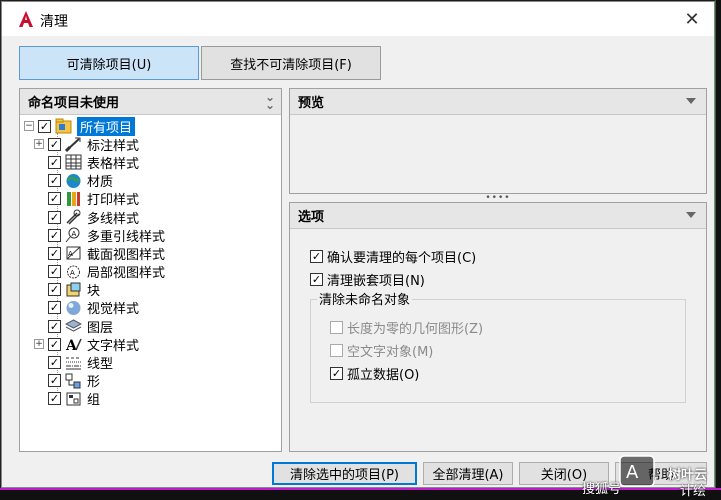 This screenshot has width=721, height=500. I want to click on collapse-icon: −, so click(29, 126).